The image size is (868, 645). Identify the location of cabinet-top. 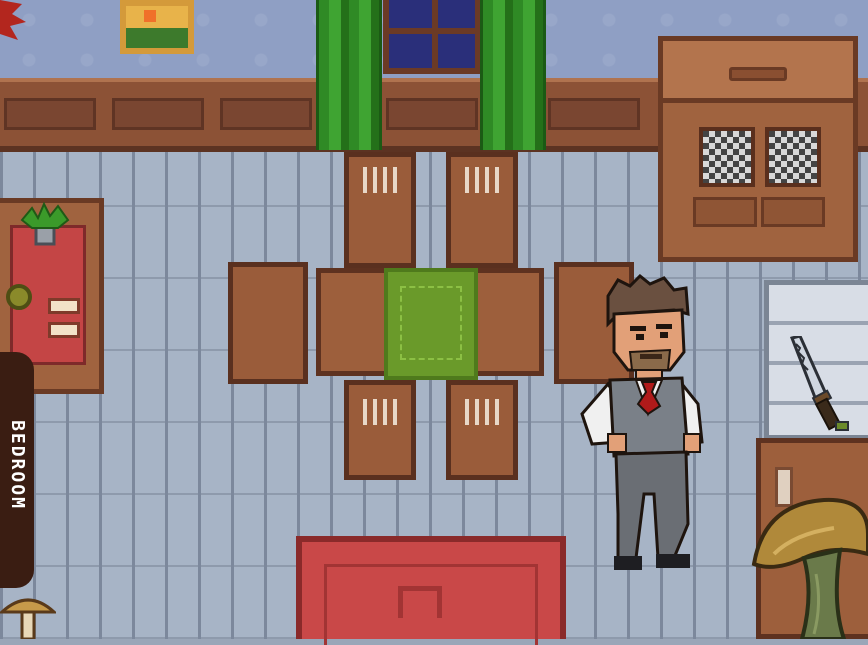
(758, 72).